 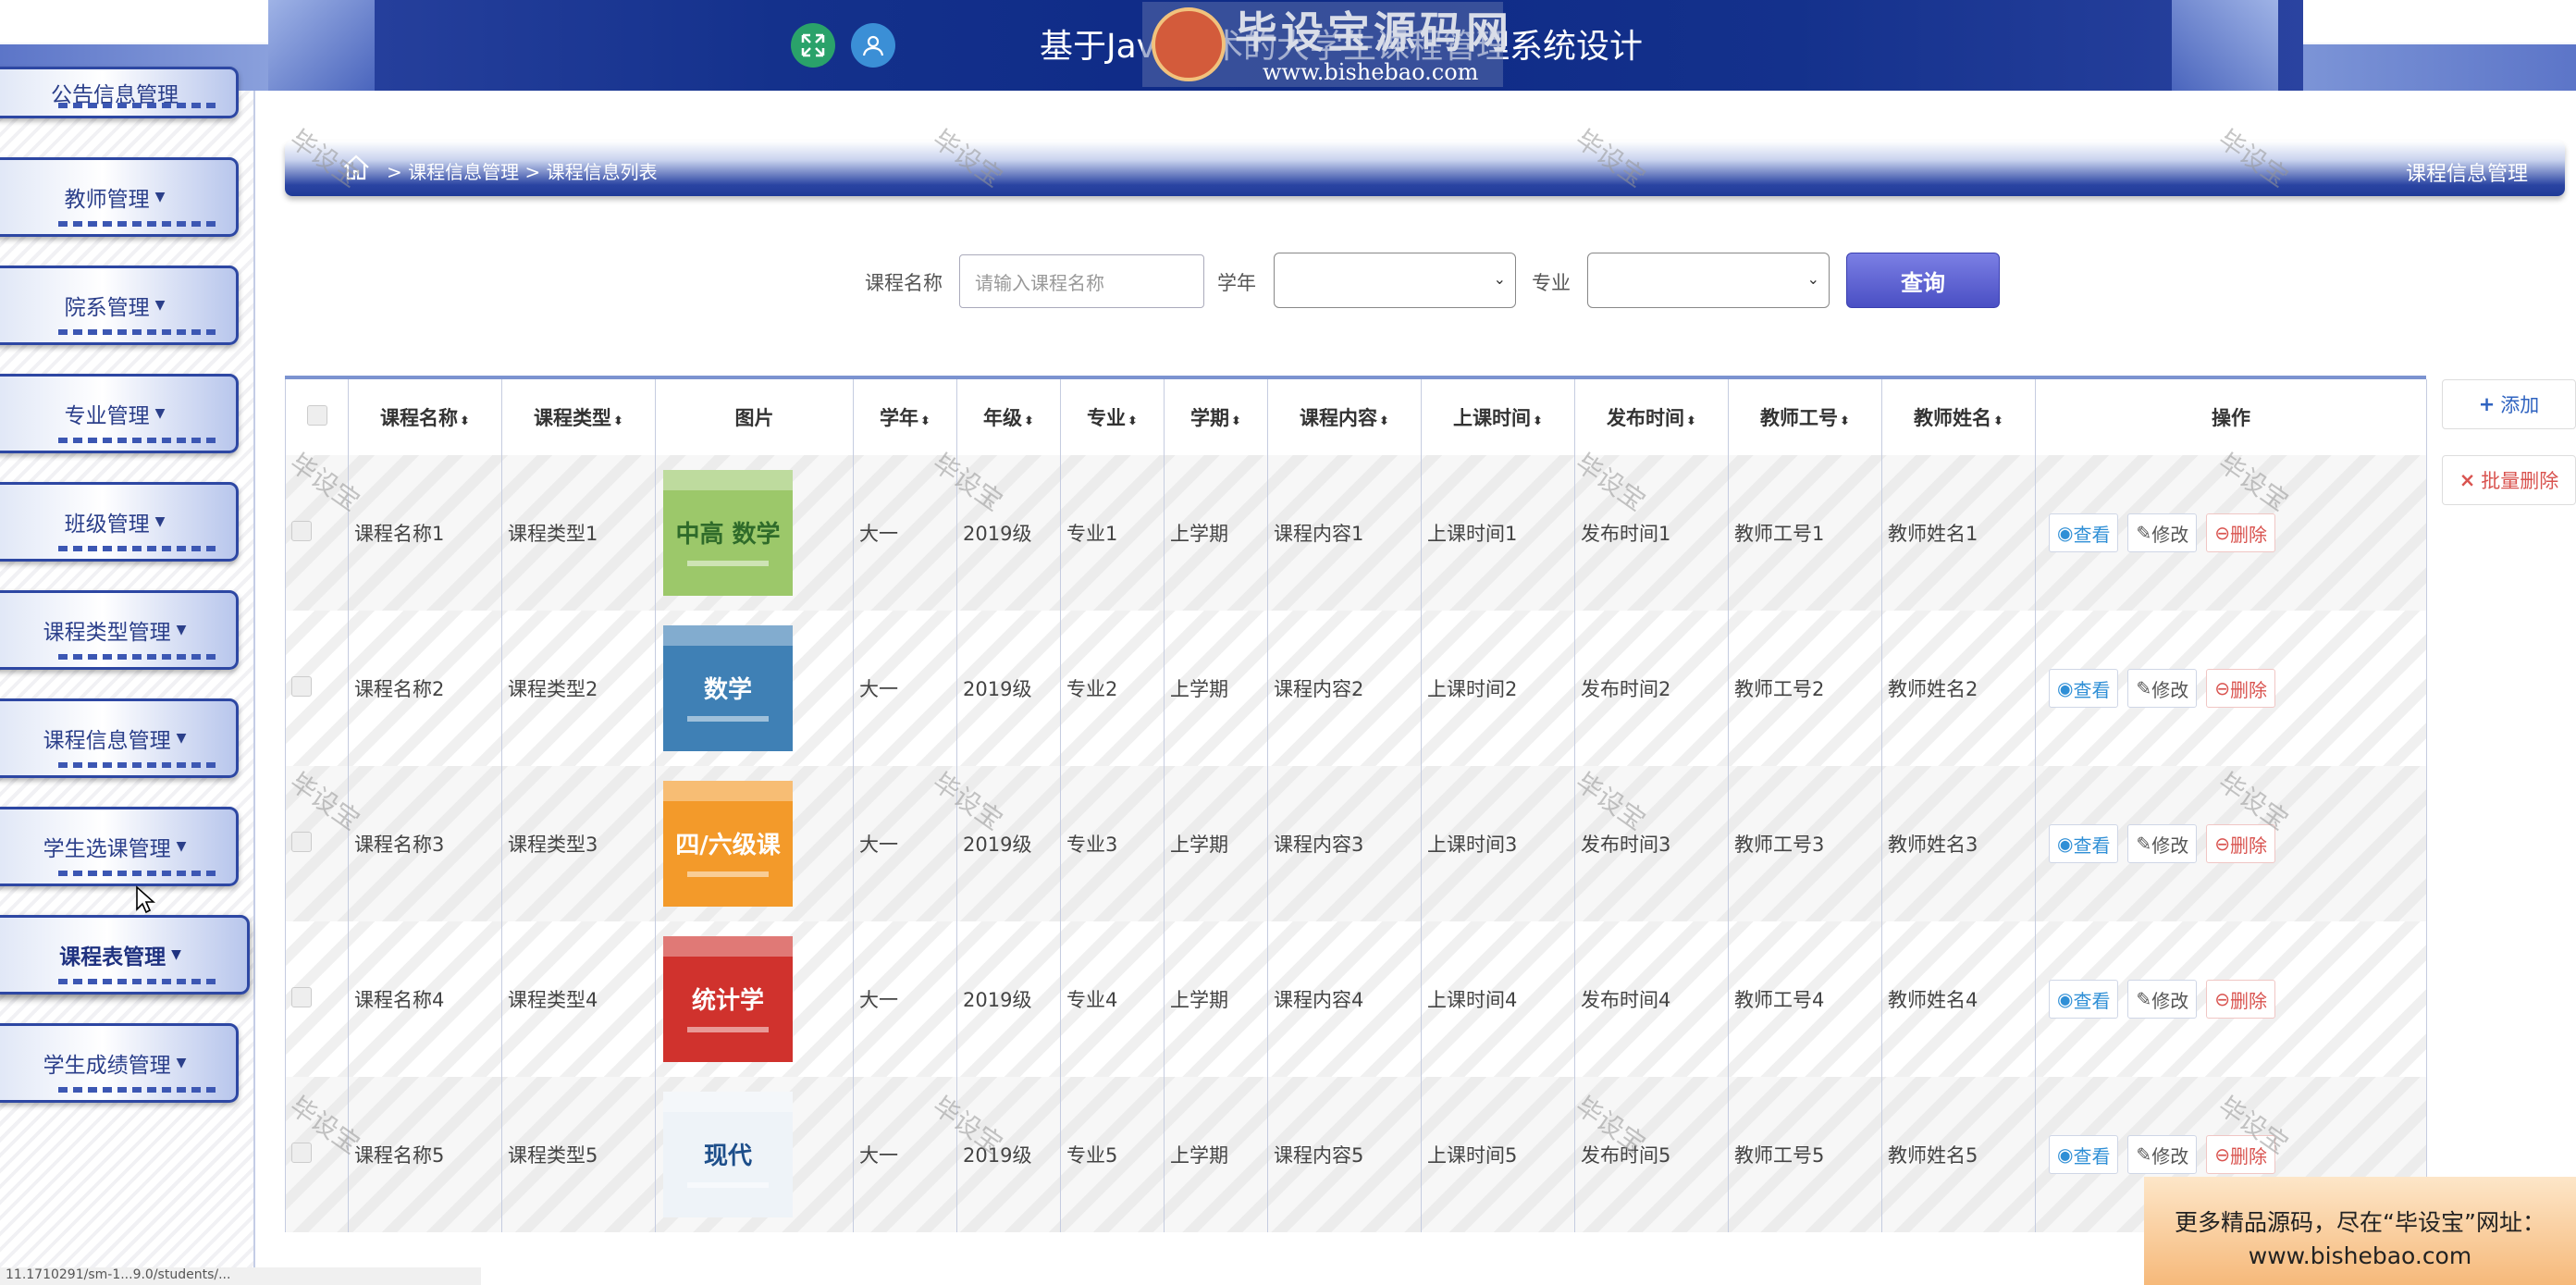 I want to click on header-grade: 年级 ⬍, so click(x=1008, y=417).